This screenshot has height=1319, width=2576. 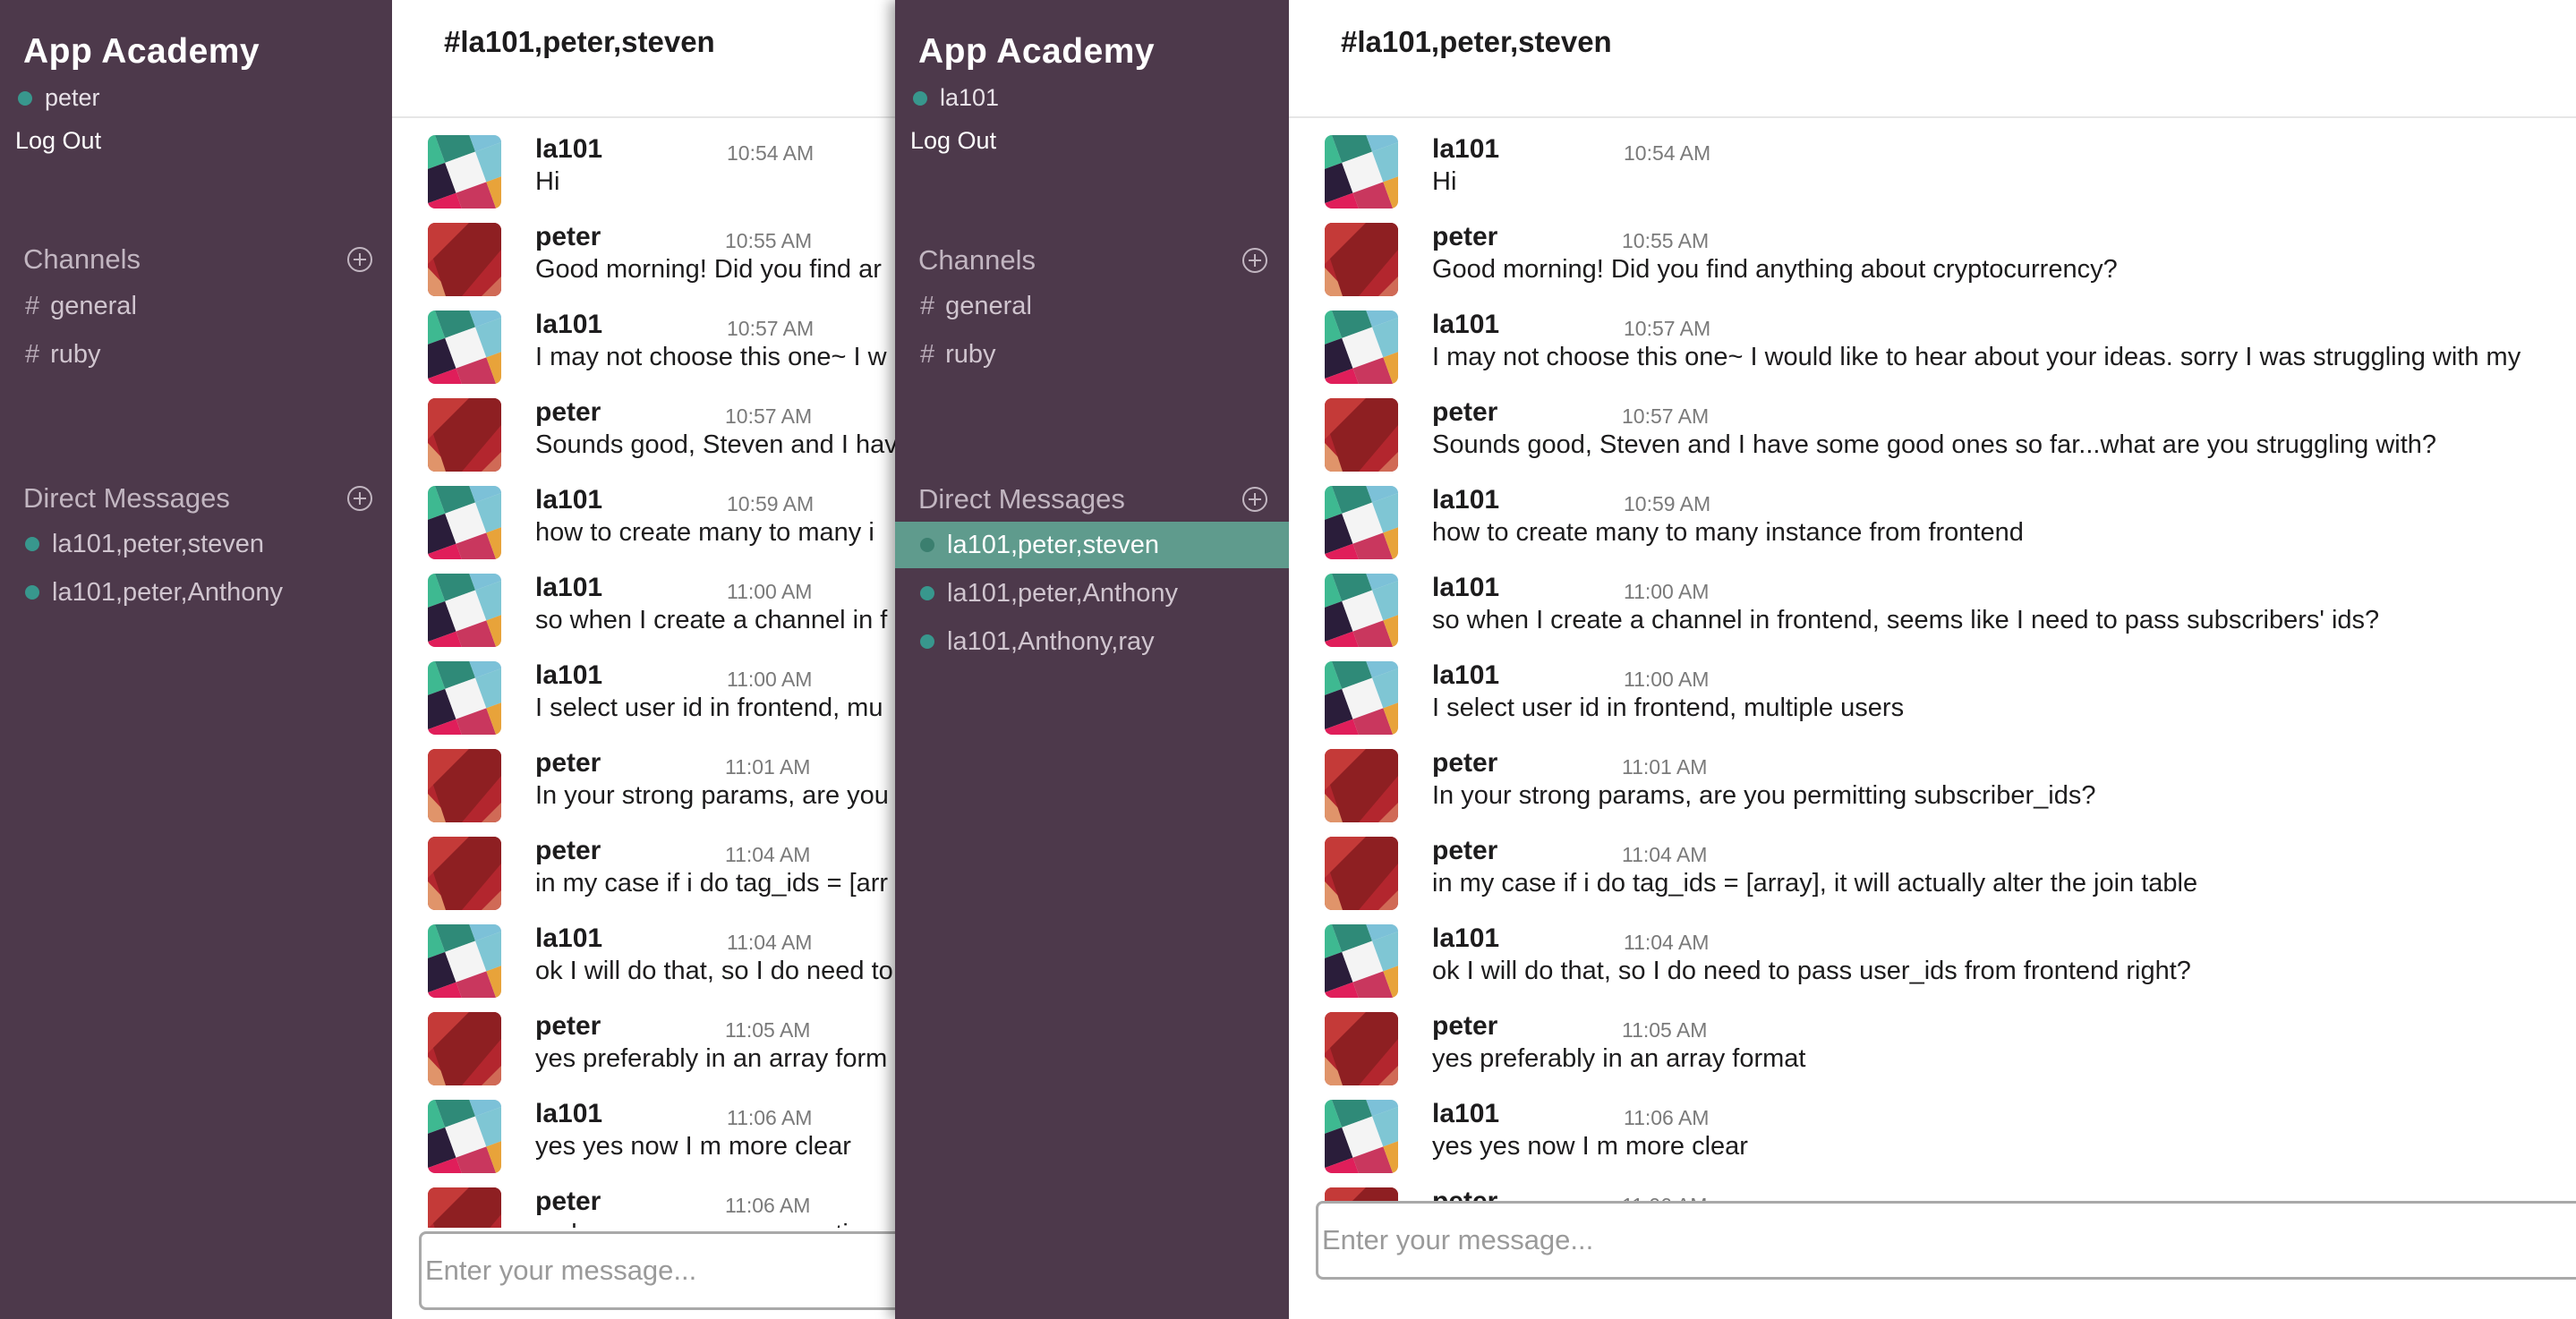 I want to click on direct-messages-header: Direct Messages, so click(x=197, y=498).